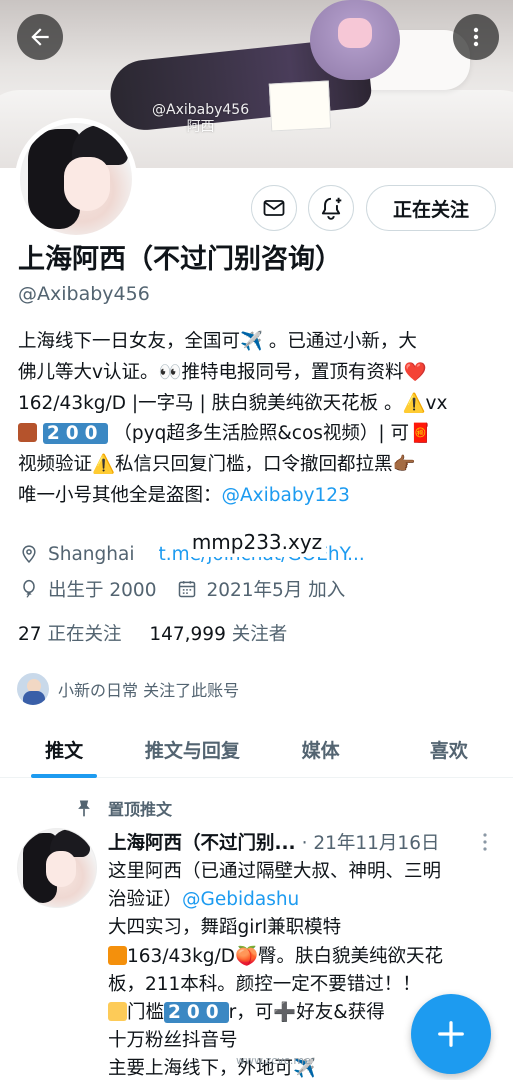  I want to click on tweet-date: · 21年11月16日, so click(371, 842).